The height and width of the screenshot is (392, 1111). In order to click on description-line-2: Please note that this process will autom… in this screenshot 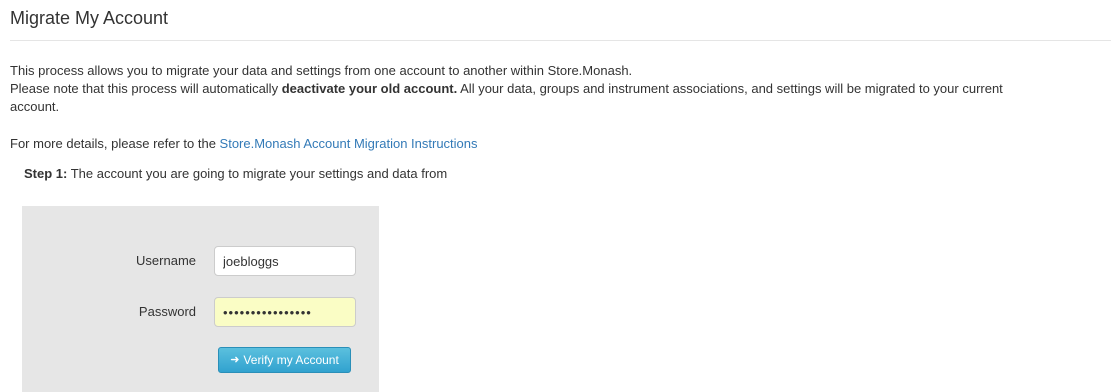, I will do `click(560, 89)`.